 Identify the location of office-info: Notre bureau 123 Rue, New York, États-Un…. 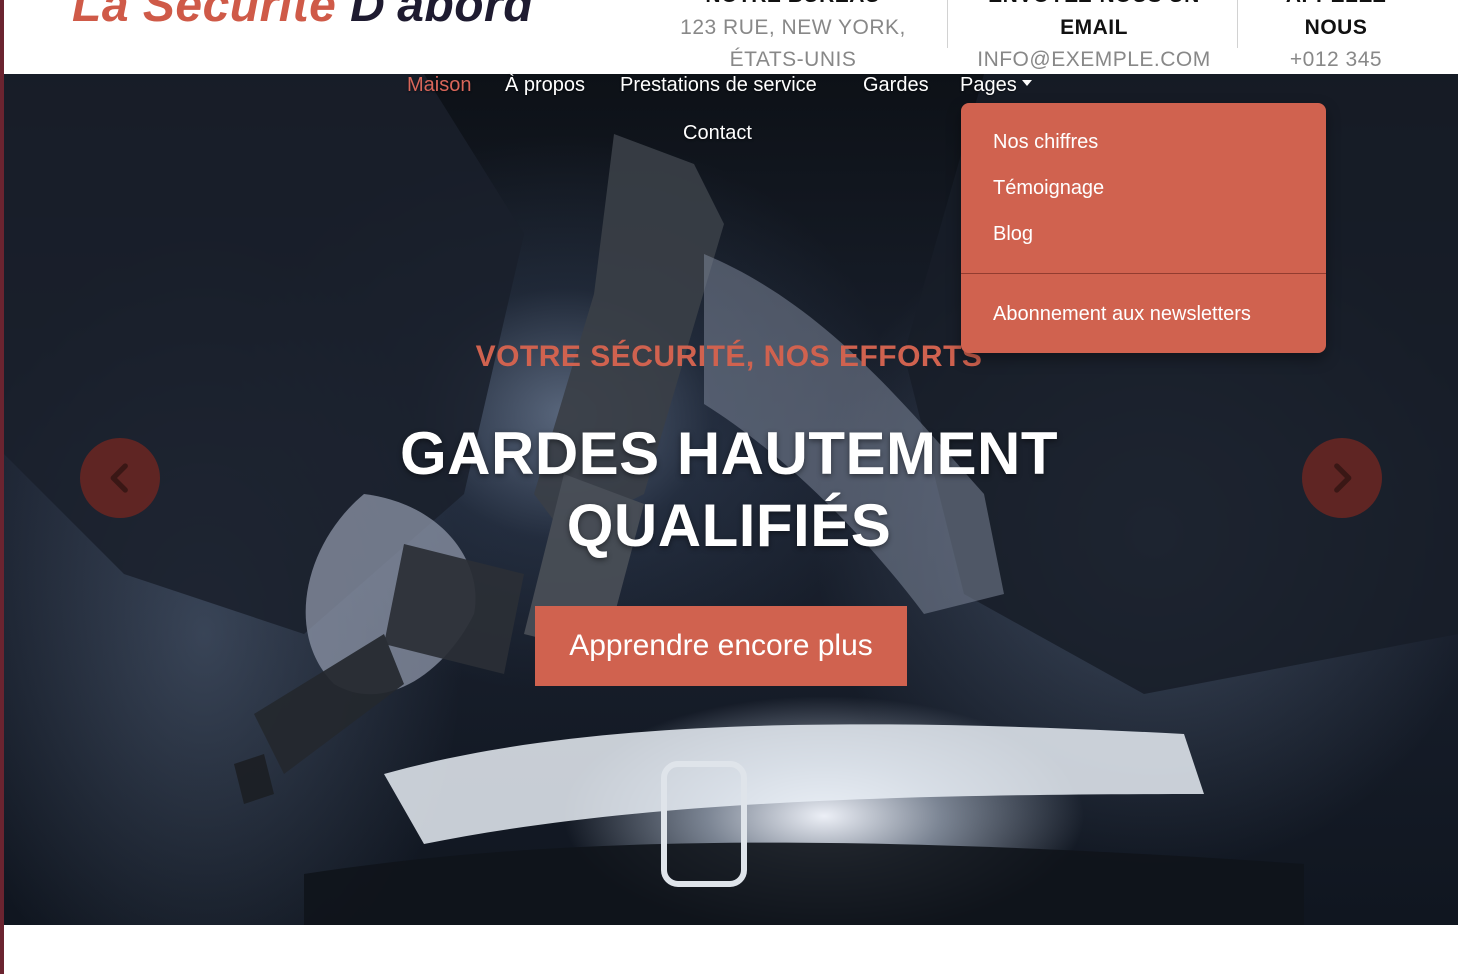
(793, 37).